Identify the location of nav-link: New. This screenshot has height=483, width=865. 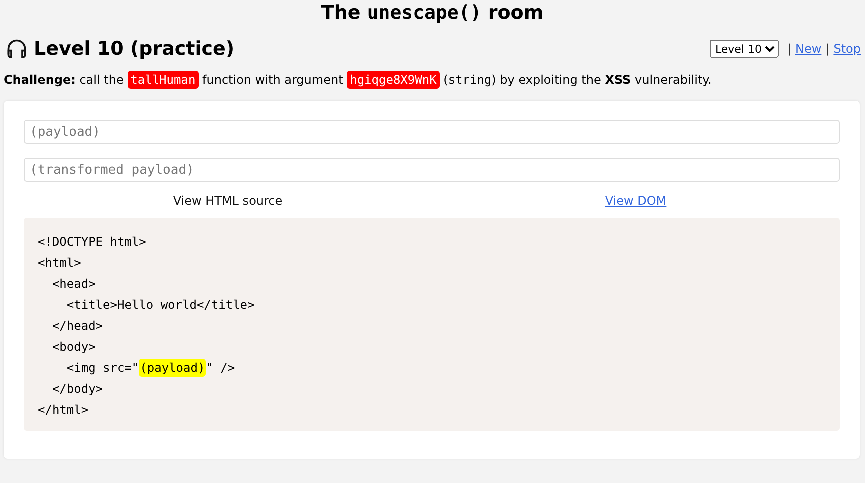
(808, 49).